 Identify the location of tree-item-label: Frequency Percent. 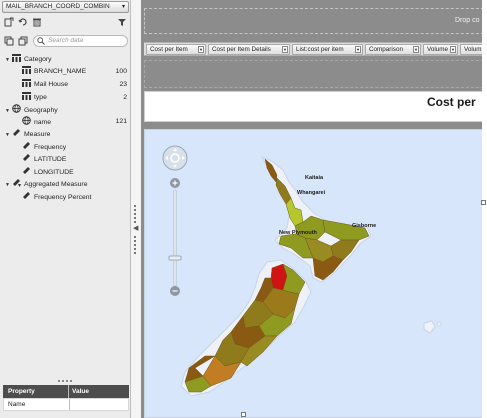
(63, 197).